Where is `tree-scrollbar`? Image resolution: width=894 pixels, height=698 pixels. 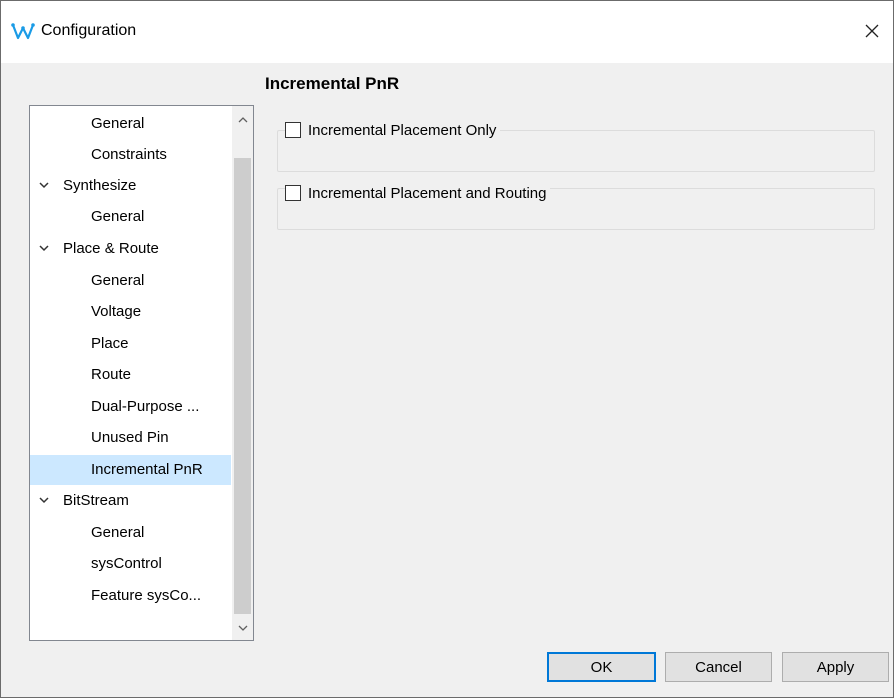
tree-scrollbar is located at coordinates (242, 373).